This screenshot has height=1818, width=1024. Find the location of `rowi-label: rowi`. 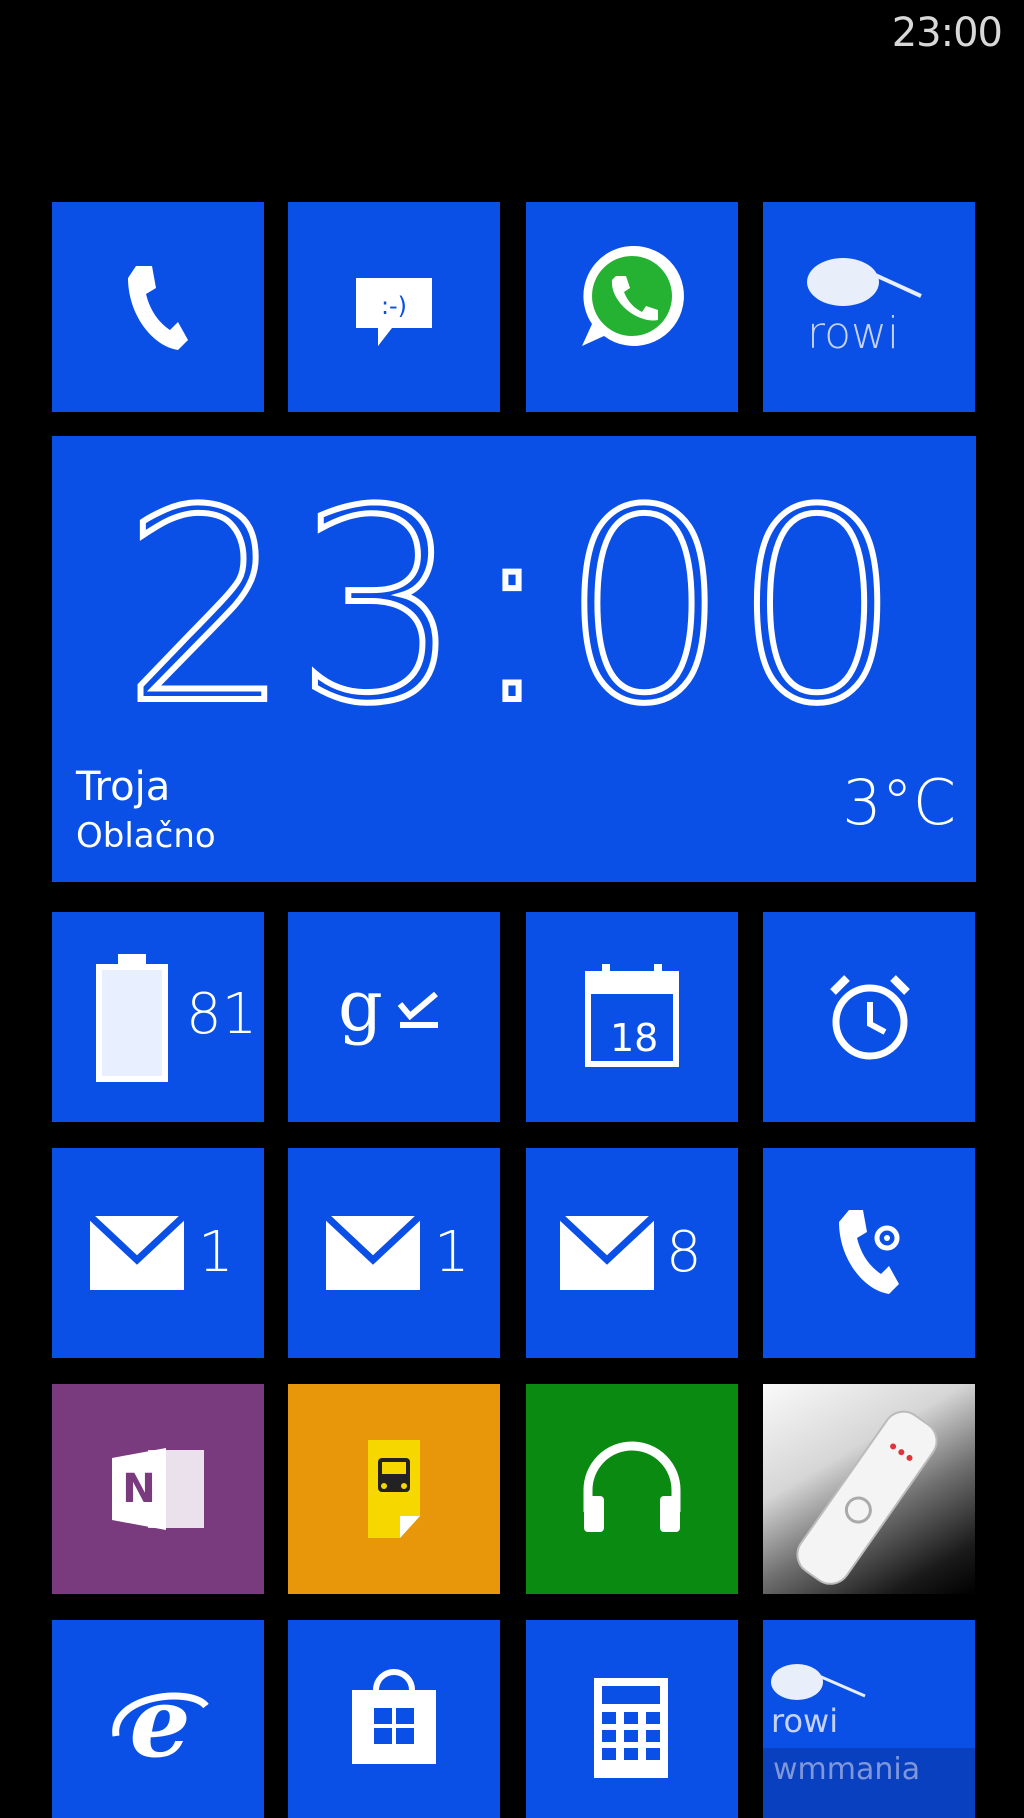

rowi-label: rowi is located at coordinates (853, 333).